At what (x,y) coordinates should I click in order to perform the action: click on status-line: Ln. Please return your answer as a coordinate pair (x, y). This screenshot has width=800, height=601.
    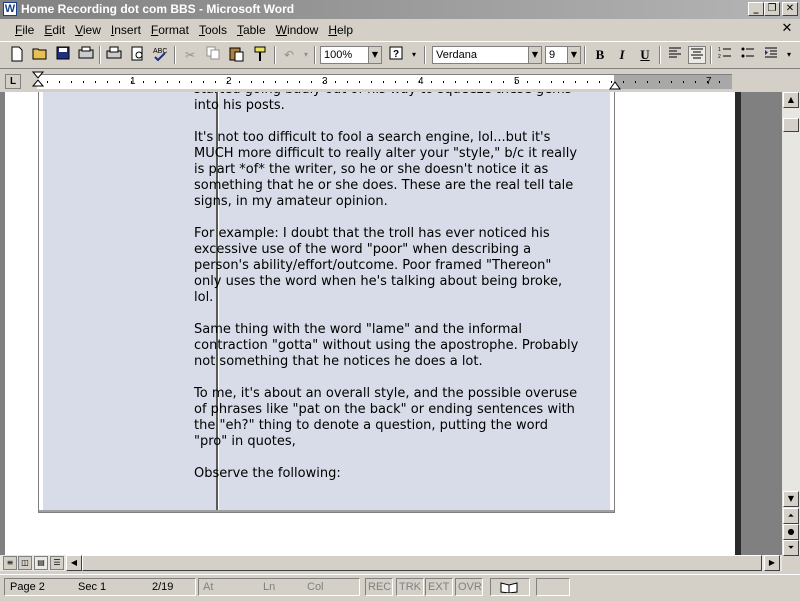
    Looking at the image, I should click on (269, 587).